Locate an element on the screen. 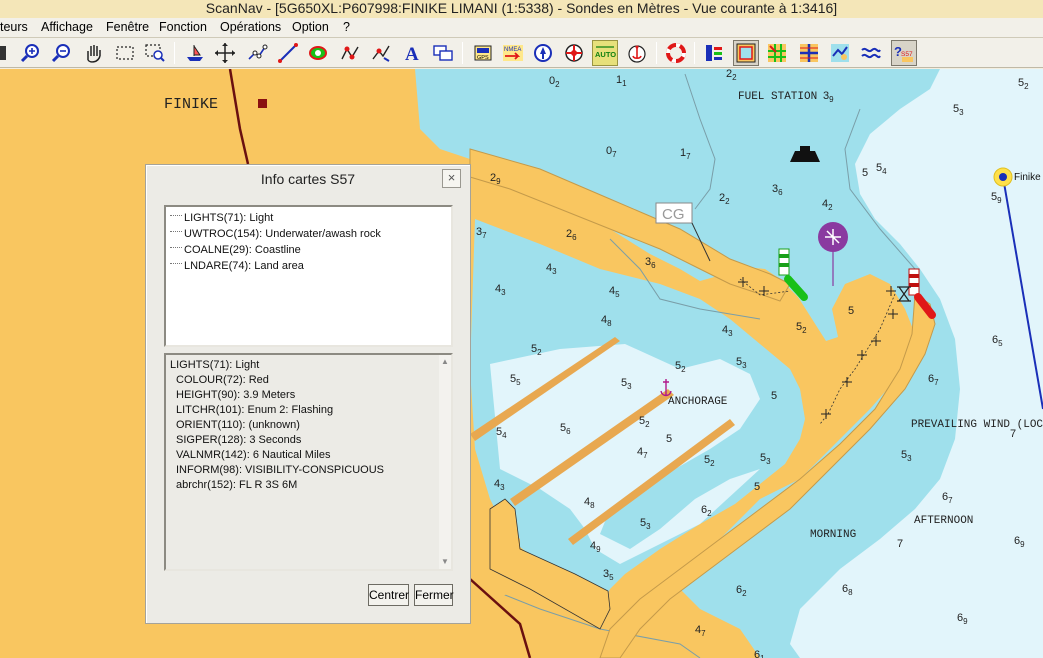 The image size is (1043, 658). attribute-row: ORIENT(110): (unknown) is located at coordinates (238, 425).